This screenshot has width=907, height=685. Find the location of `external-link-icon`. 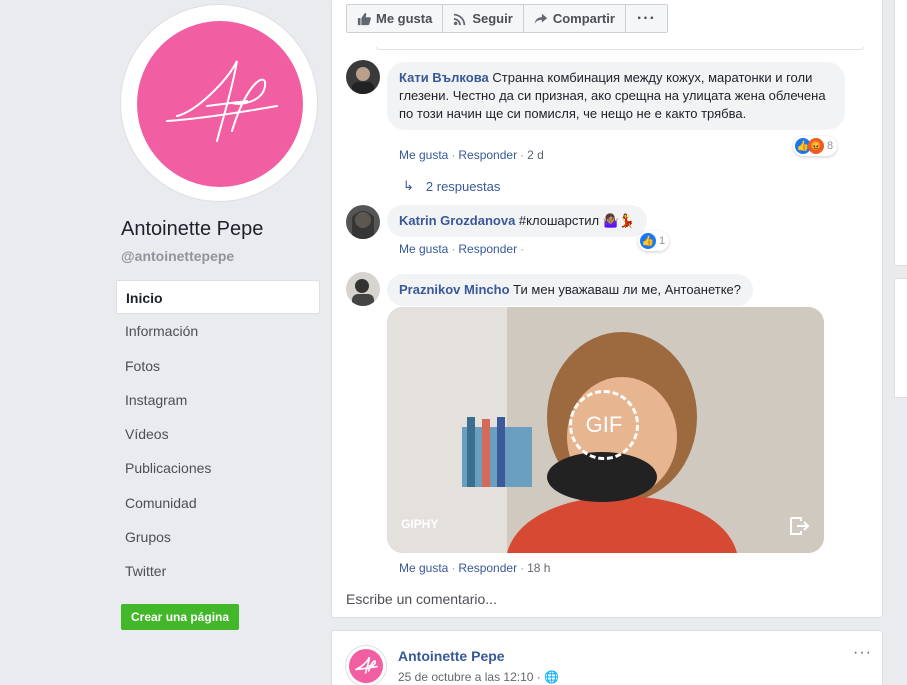

external-link-icon is located at coordinates (799, 526).